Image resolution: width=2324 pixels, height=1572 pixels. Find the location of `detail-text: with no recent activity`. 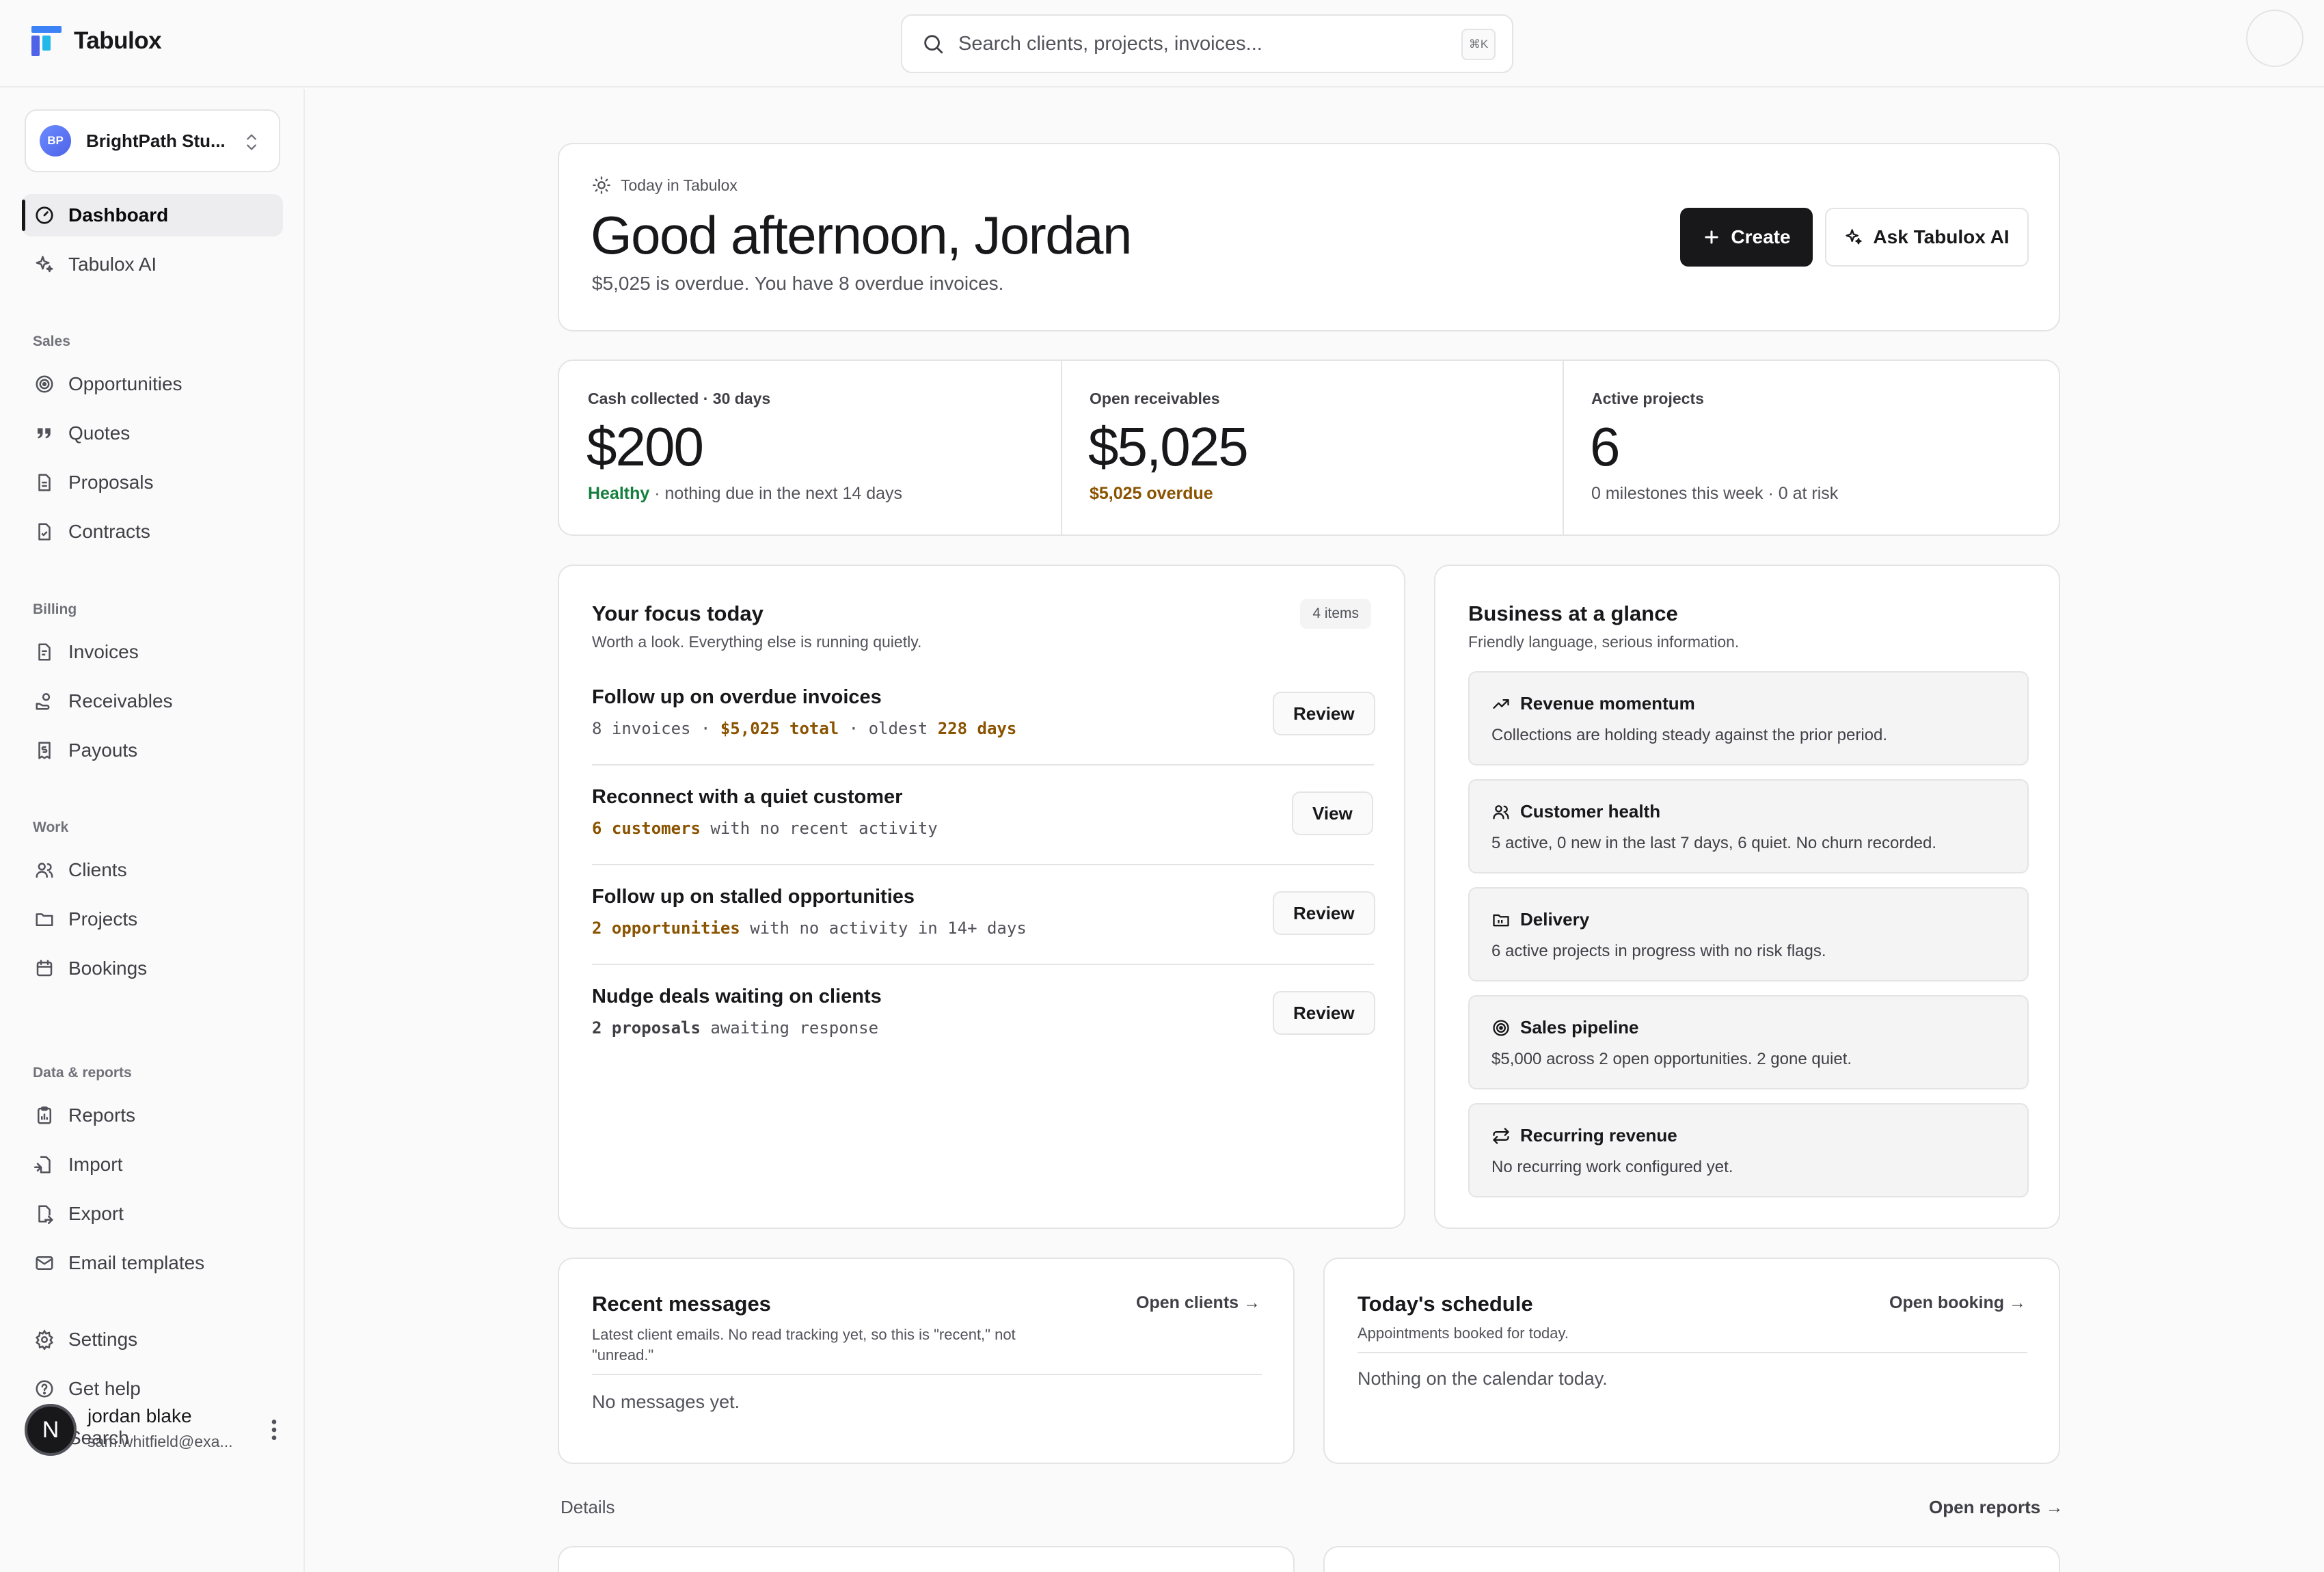

detail-text: with no recent activity is located at coordinates (819, 828).